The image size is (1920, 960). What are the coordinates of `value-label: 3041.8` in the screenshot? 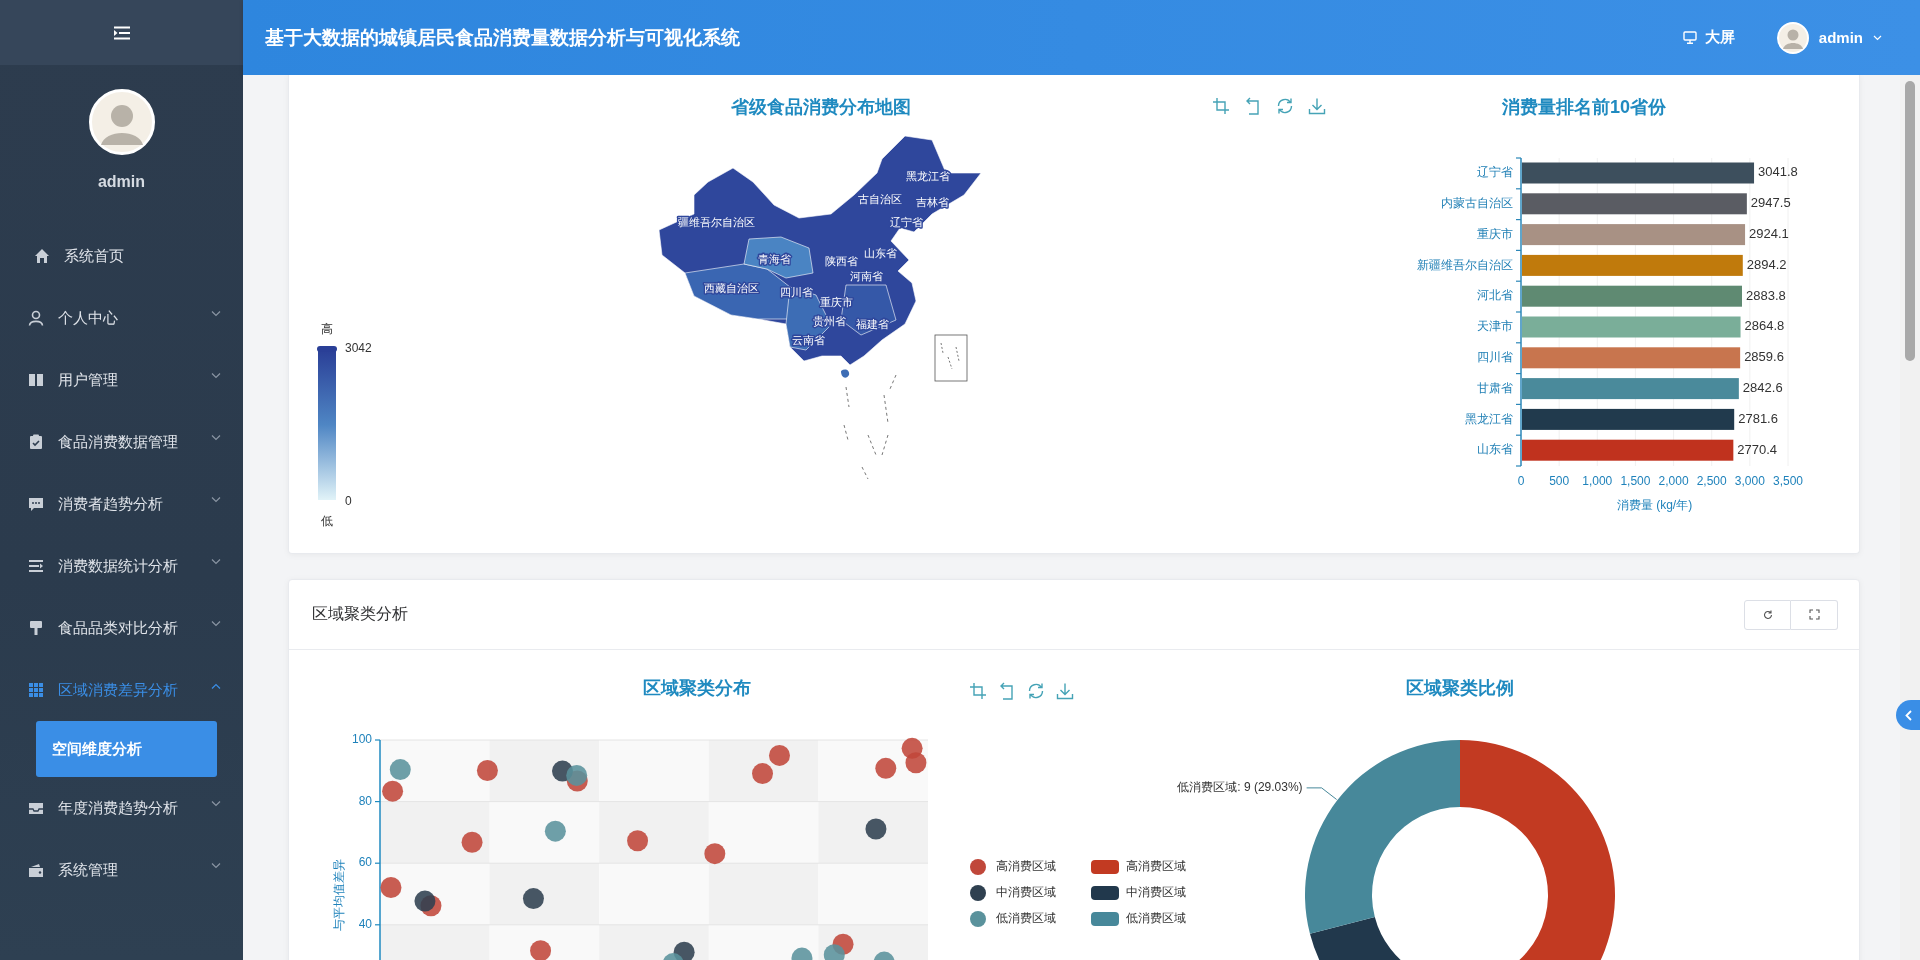 It's located at (1778, 172).